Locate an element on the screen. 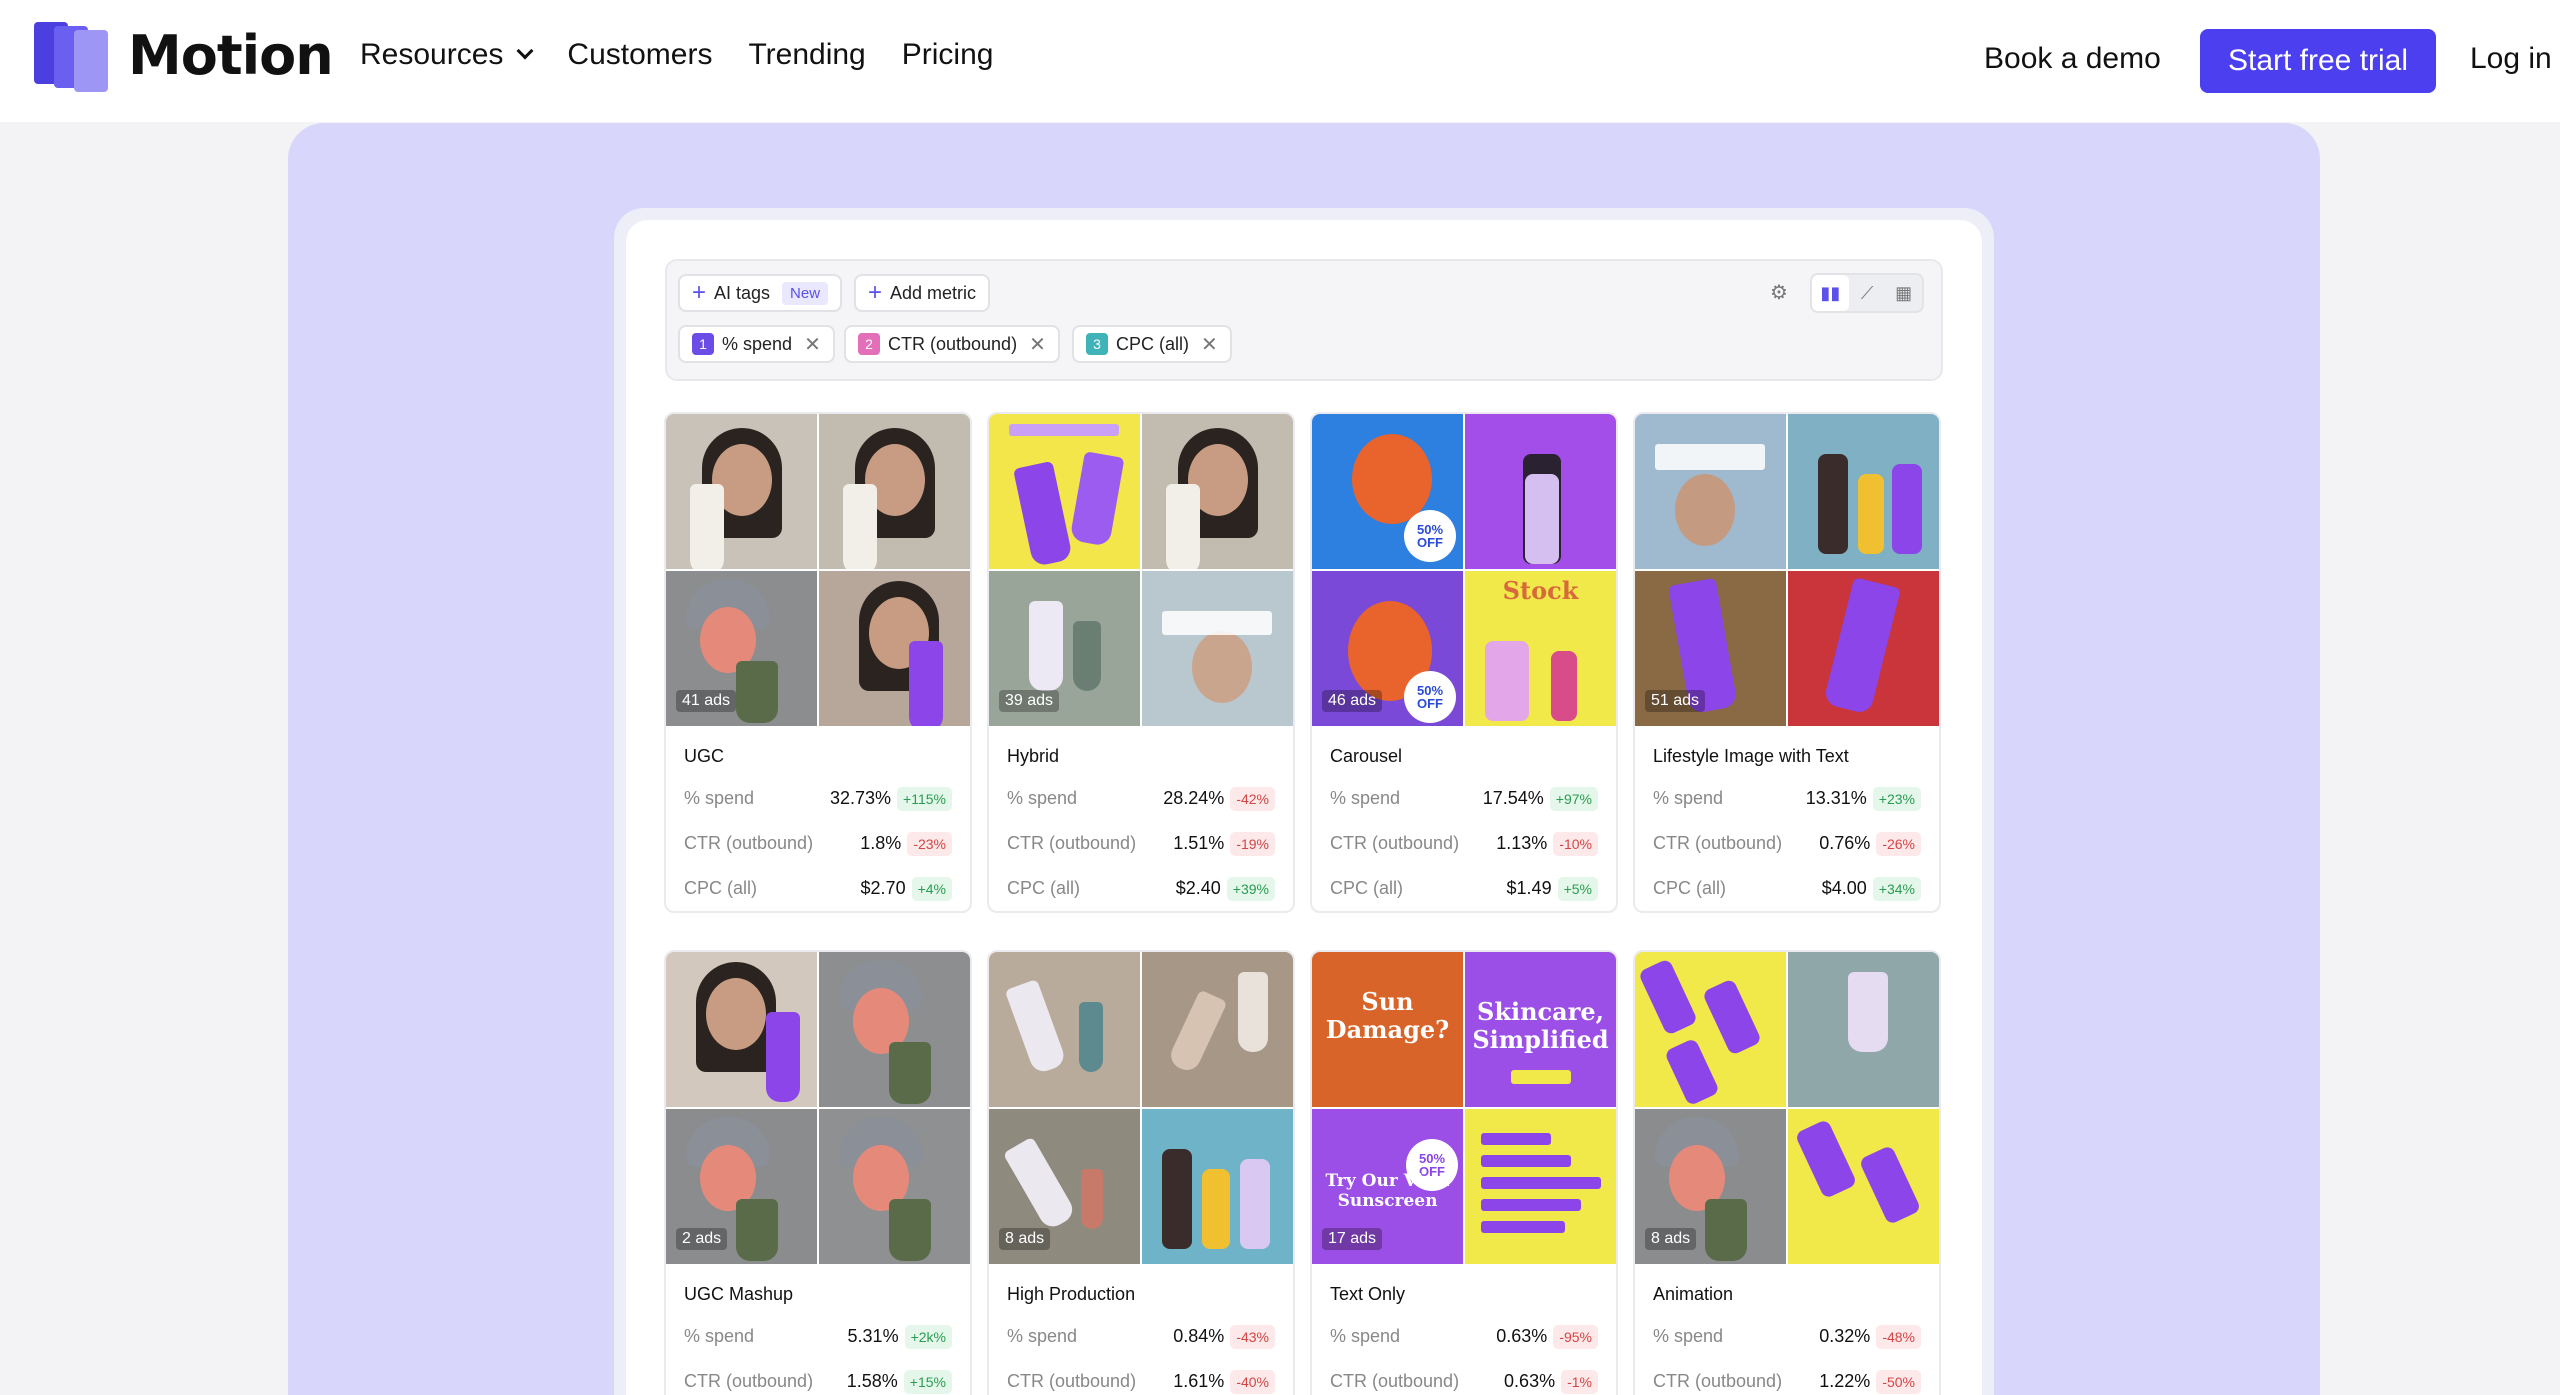  metric-chip-cpc: 3 CPC (all) ✕ is located at coordinates (1152, 344).